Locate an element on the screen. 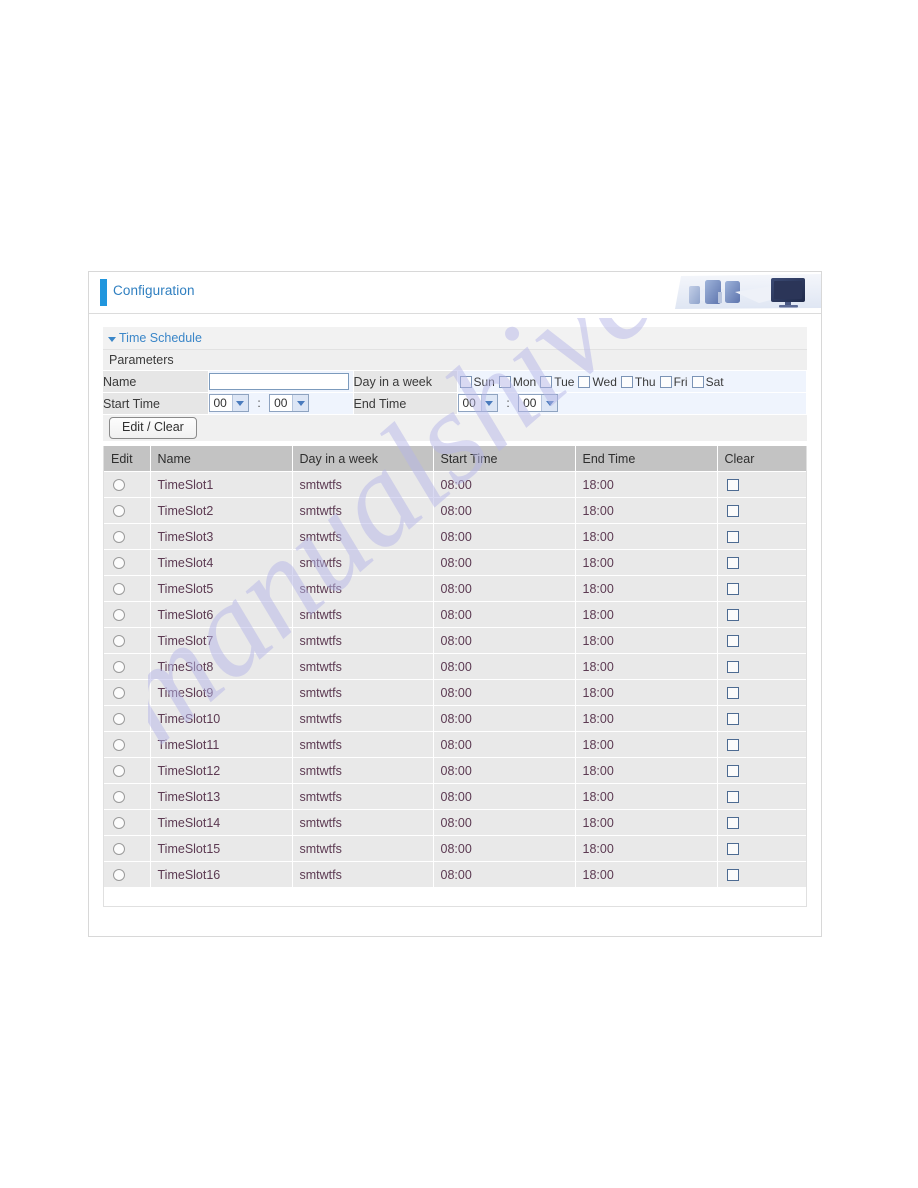 This screenshot has height=1188, width=918. day-checkbox-sat: Sat is located at coordinates (707, 382).